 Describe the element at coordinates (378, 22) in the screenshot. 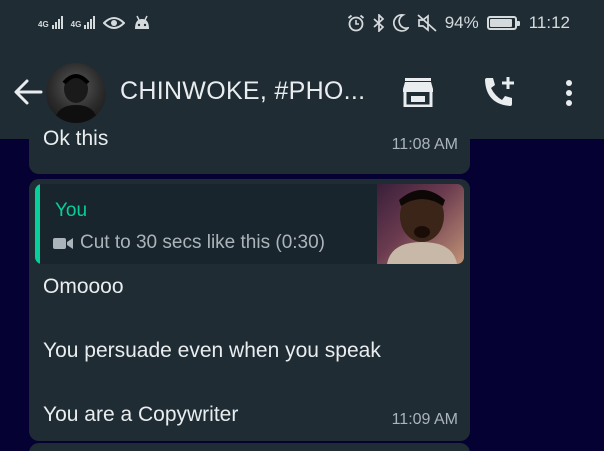

I see `bluetooth-icon` at that location.